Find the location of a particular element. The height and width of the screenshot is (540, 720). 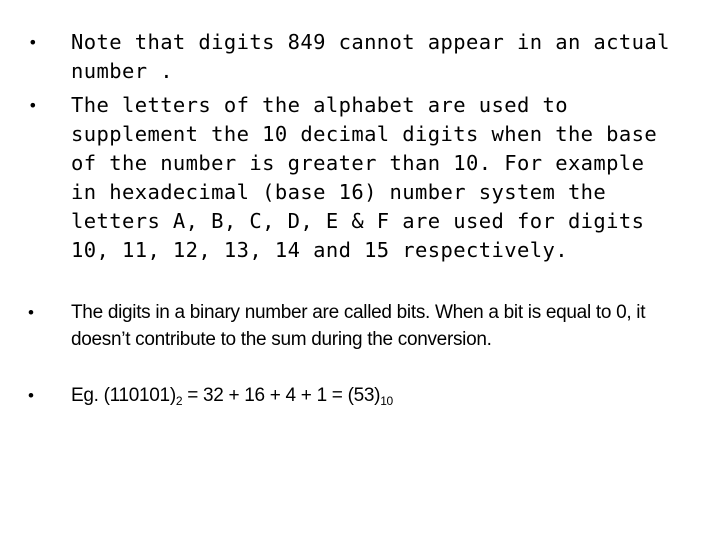

equation-prefix: Eg. (110101) is located at coordinates (123, 395).